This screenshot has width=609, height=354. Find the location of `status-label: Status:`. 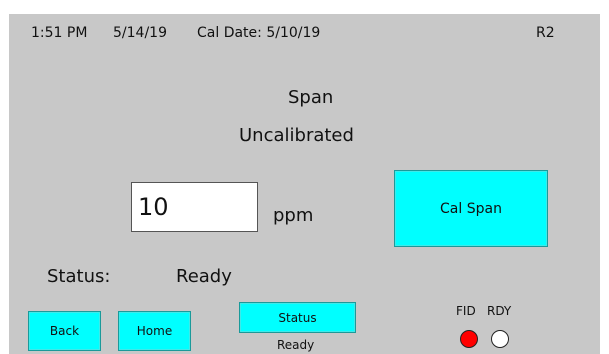

status-label: Status: is located at coordinates (79, 276).